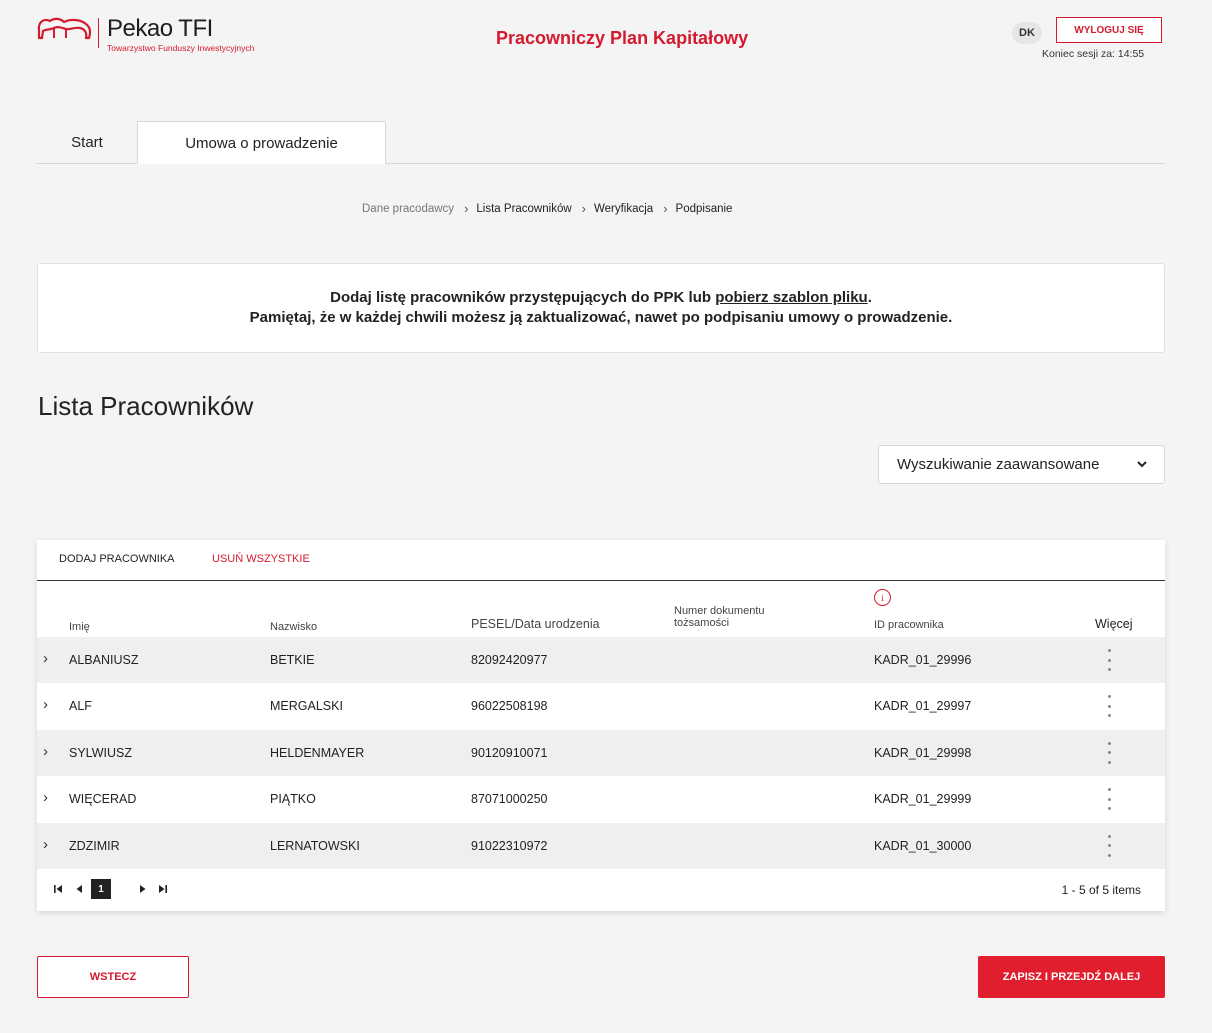 The width and height of the screenshot is (1212, 1033). I want to click on section-title: Lista Pracowników, so click(146, 406).